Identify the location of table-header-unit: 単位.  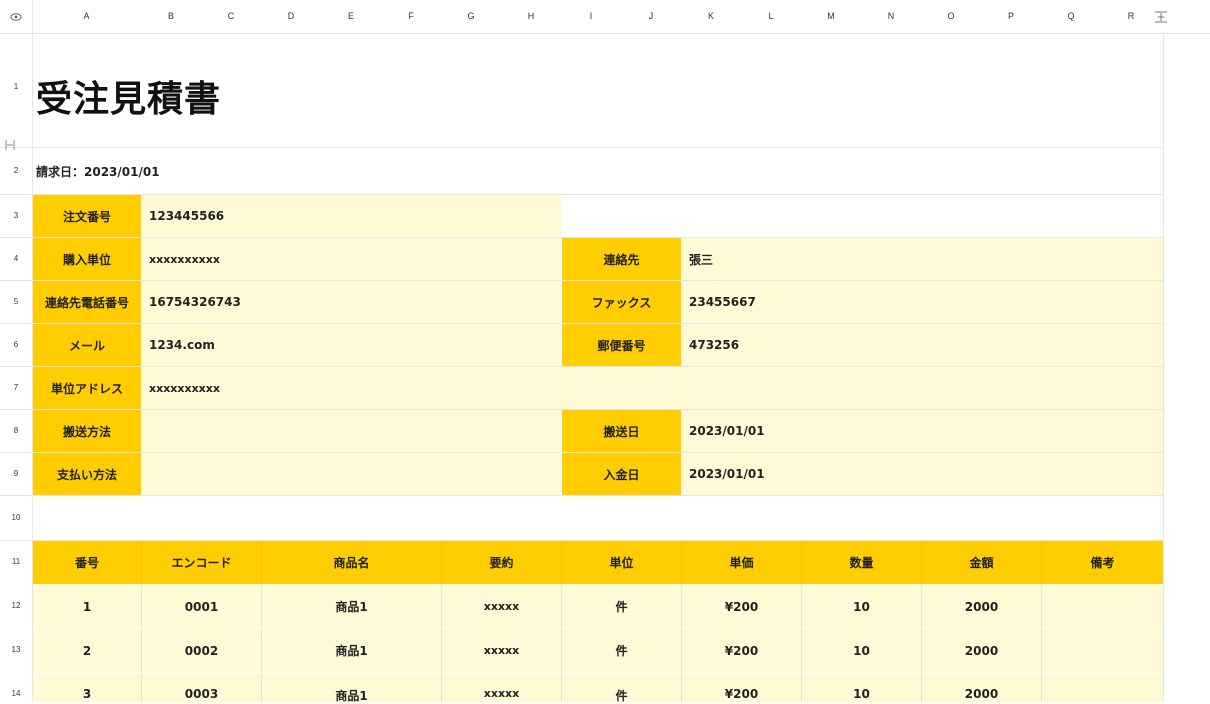
(621, 562).